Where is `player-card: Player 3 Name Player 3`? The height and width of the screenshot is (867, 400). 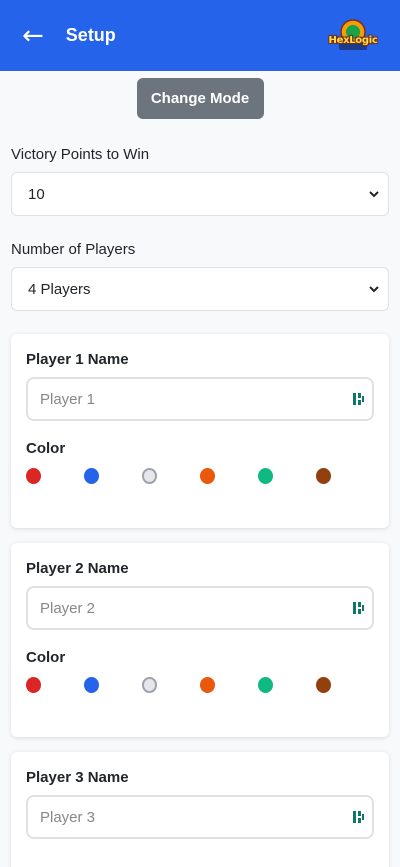 player-card: Player 3 Name Player 3 is located at coordinates (200, 809).